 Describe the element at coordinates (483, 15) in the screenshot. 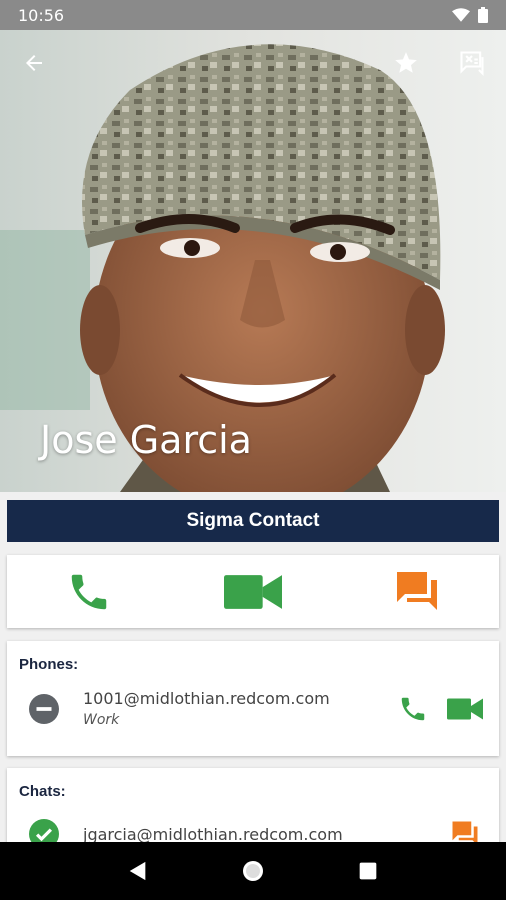

I see `battery-icon` at that location.